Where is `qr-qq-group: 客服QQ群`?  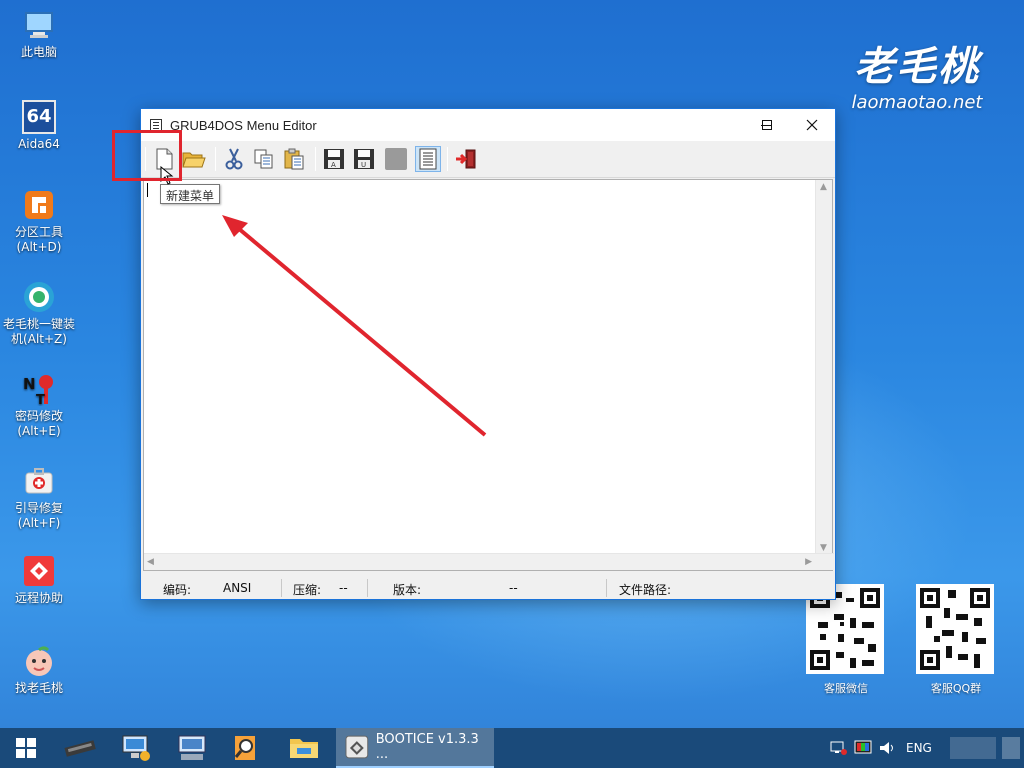
qr-qq-group: 客服QQ群 is located at coordinates (956, 640).